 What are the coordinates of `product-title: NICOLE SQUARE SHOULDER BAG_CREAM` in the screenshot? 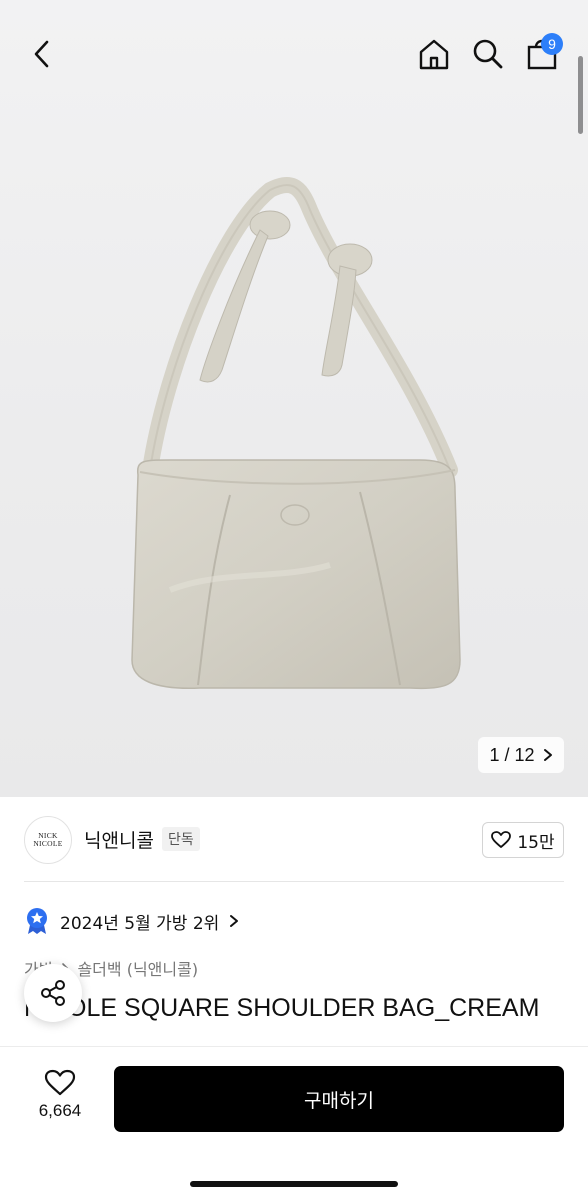 It's located at (282, 1008).